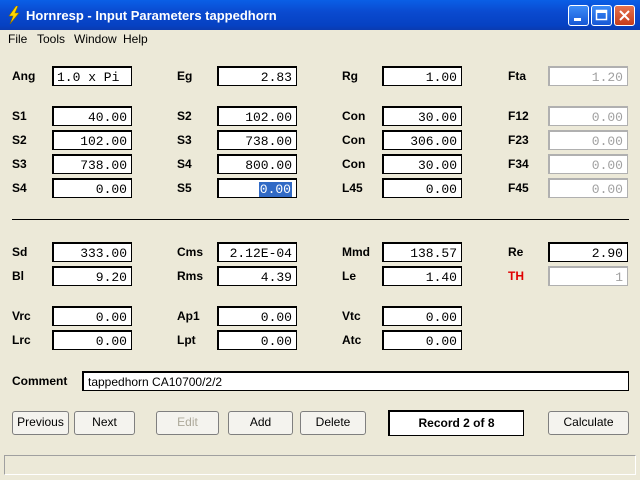  What do you see at coordinates (184, 164) in the screenshot?
I see `s4-label: S4` at bounding box center [184, 164].